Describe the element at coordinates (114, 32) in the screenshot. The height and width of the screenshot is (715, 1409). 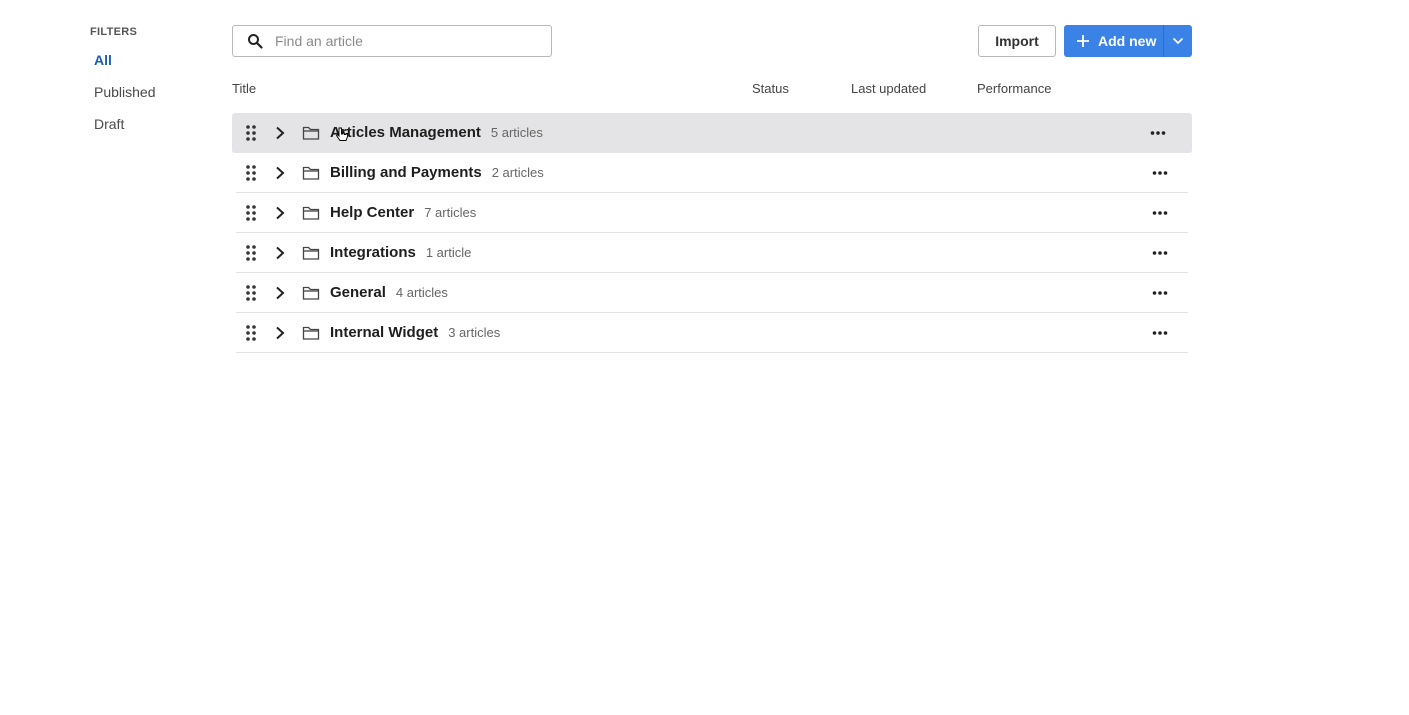
I see `filters-heading: FILTERS` at that location.